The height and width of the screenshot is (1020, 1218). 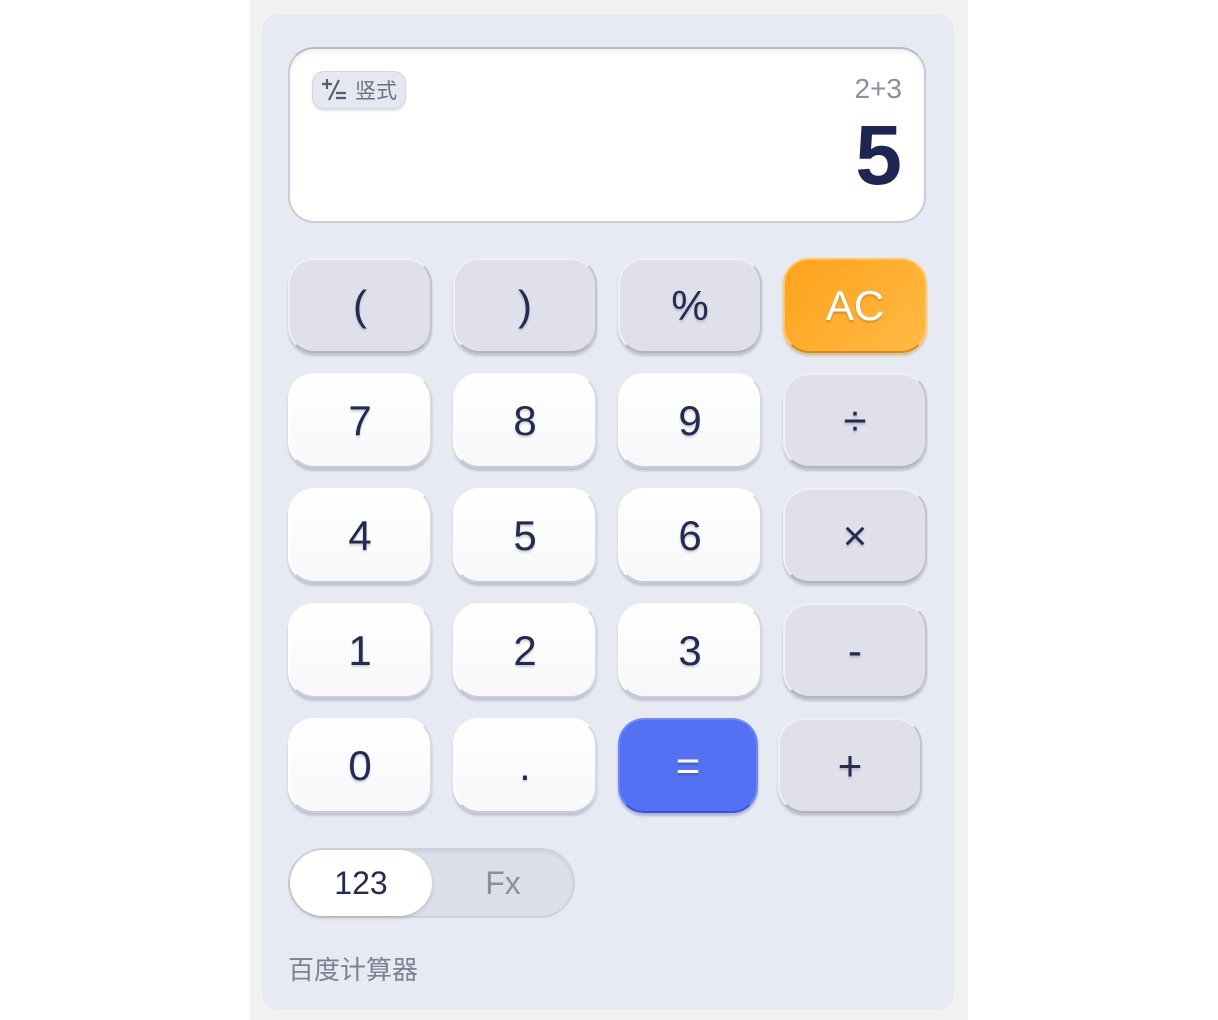 What do you see at coordinates (878, 88) in the screenshot?
I see `expression-text: 2+3` at bounding box center [878, 88].